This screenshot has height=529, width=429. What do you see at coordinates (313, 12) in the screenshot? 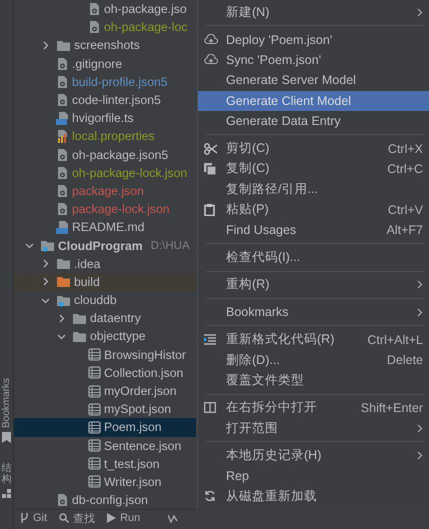
I see `menu-item: 新建(N)` at bounding box center [313, 12].